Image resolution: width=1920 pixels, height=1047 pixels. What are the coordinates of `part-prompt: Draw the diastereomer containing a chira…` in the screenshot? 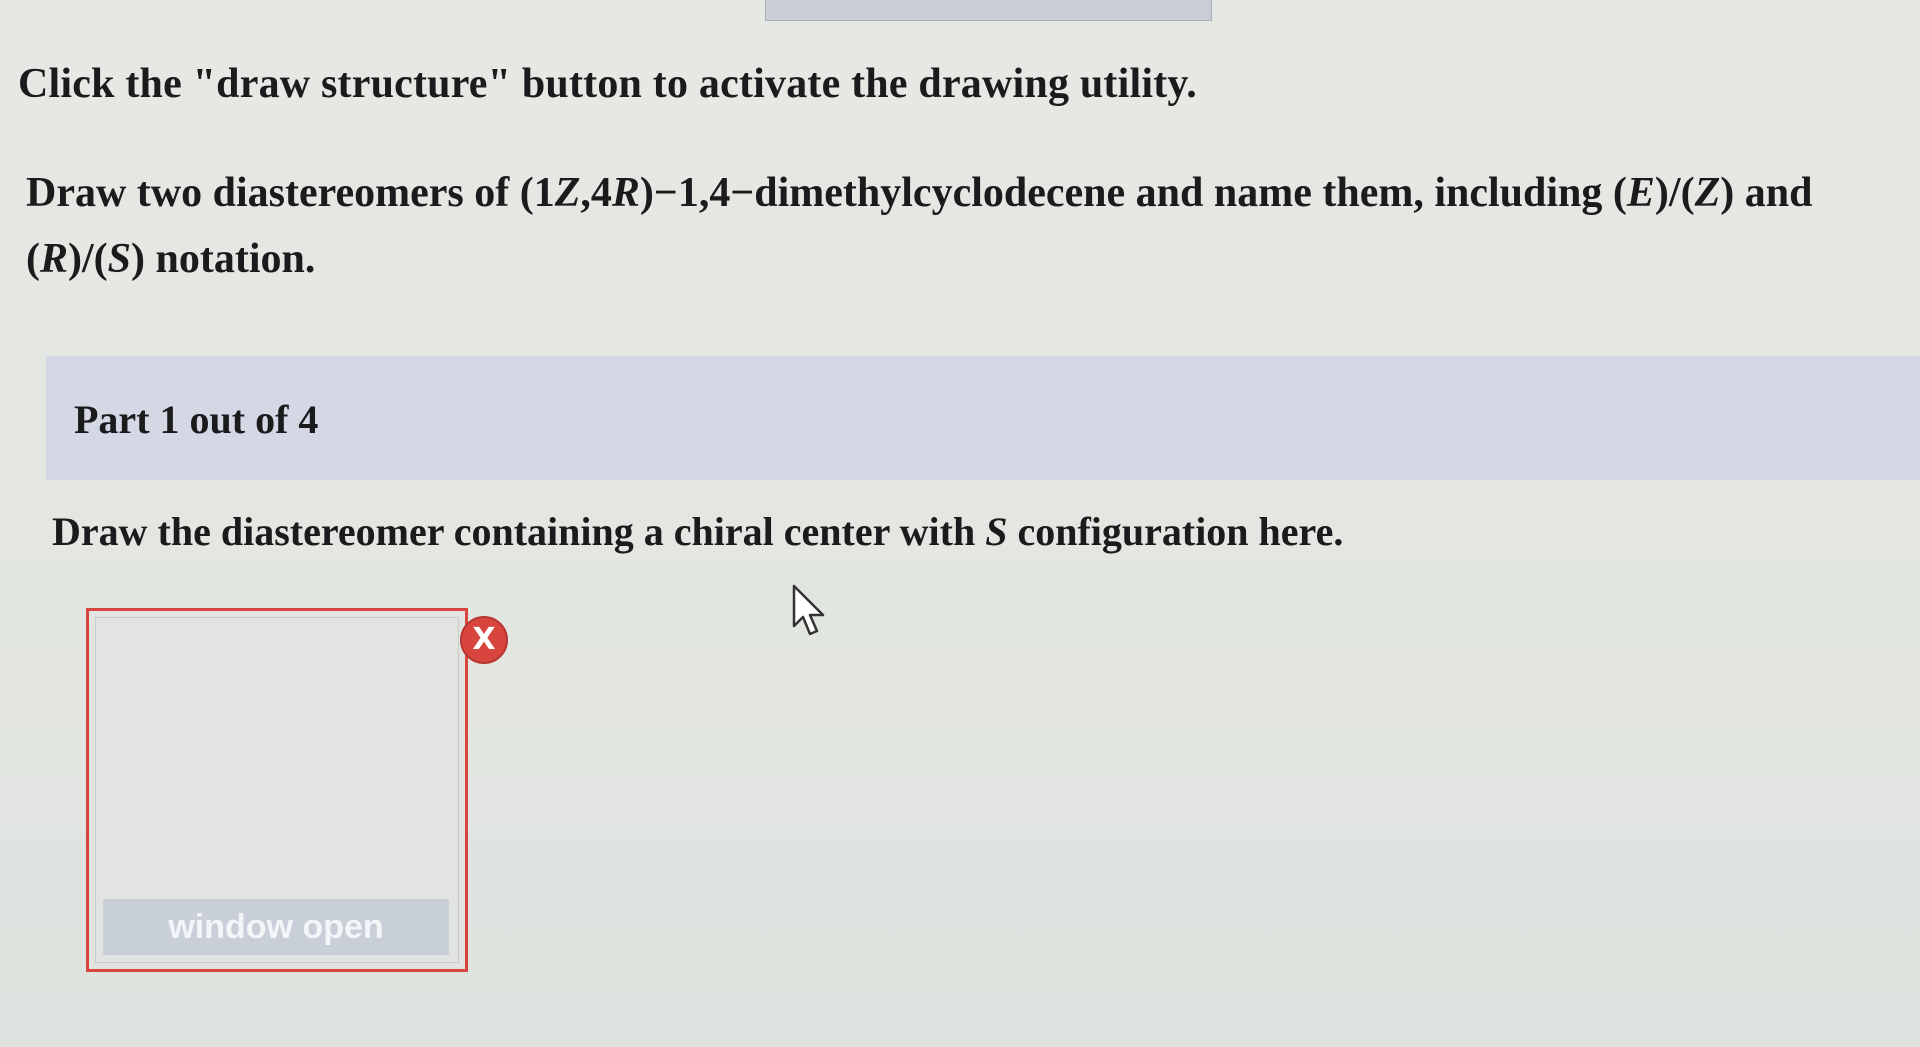 It's located at (698, 531).